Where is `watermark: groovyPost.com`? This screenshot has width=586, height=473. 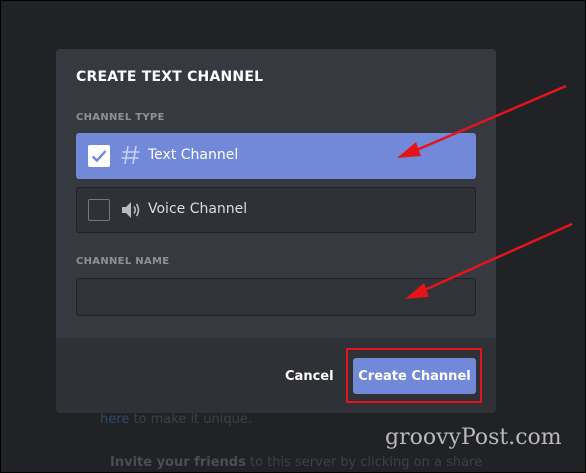
watermark: groovyPost.com is located at coordinates (473, 437).